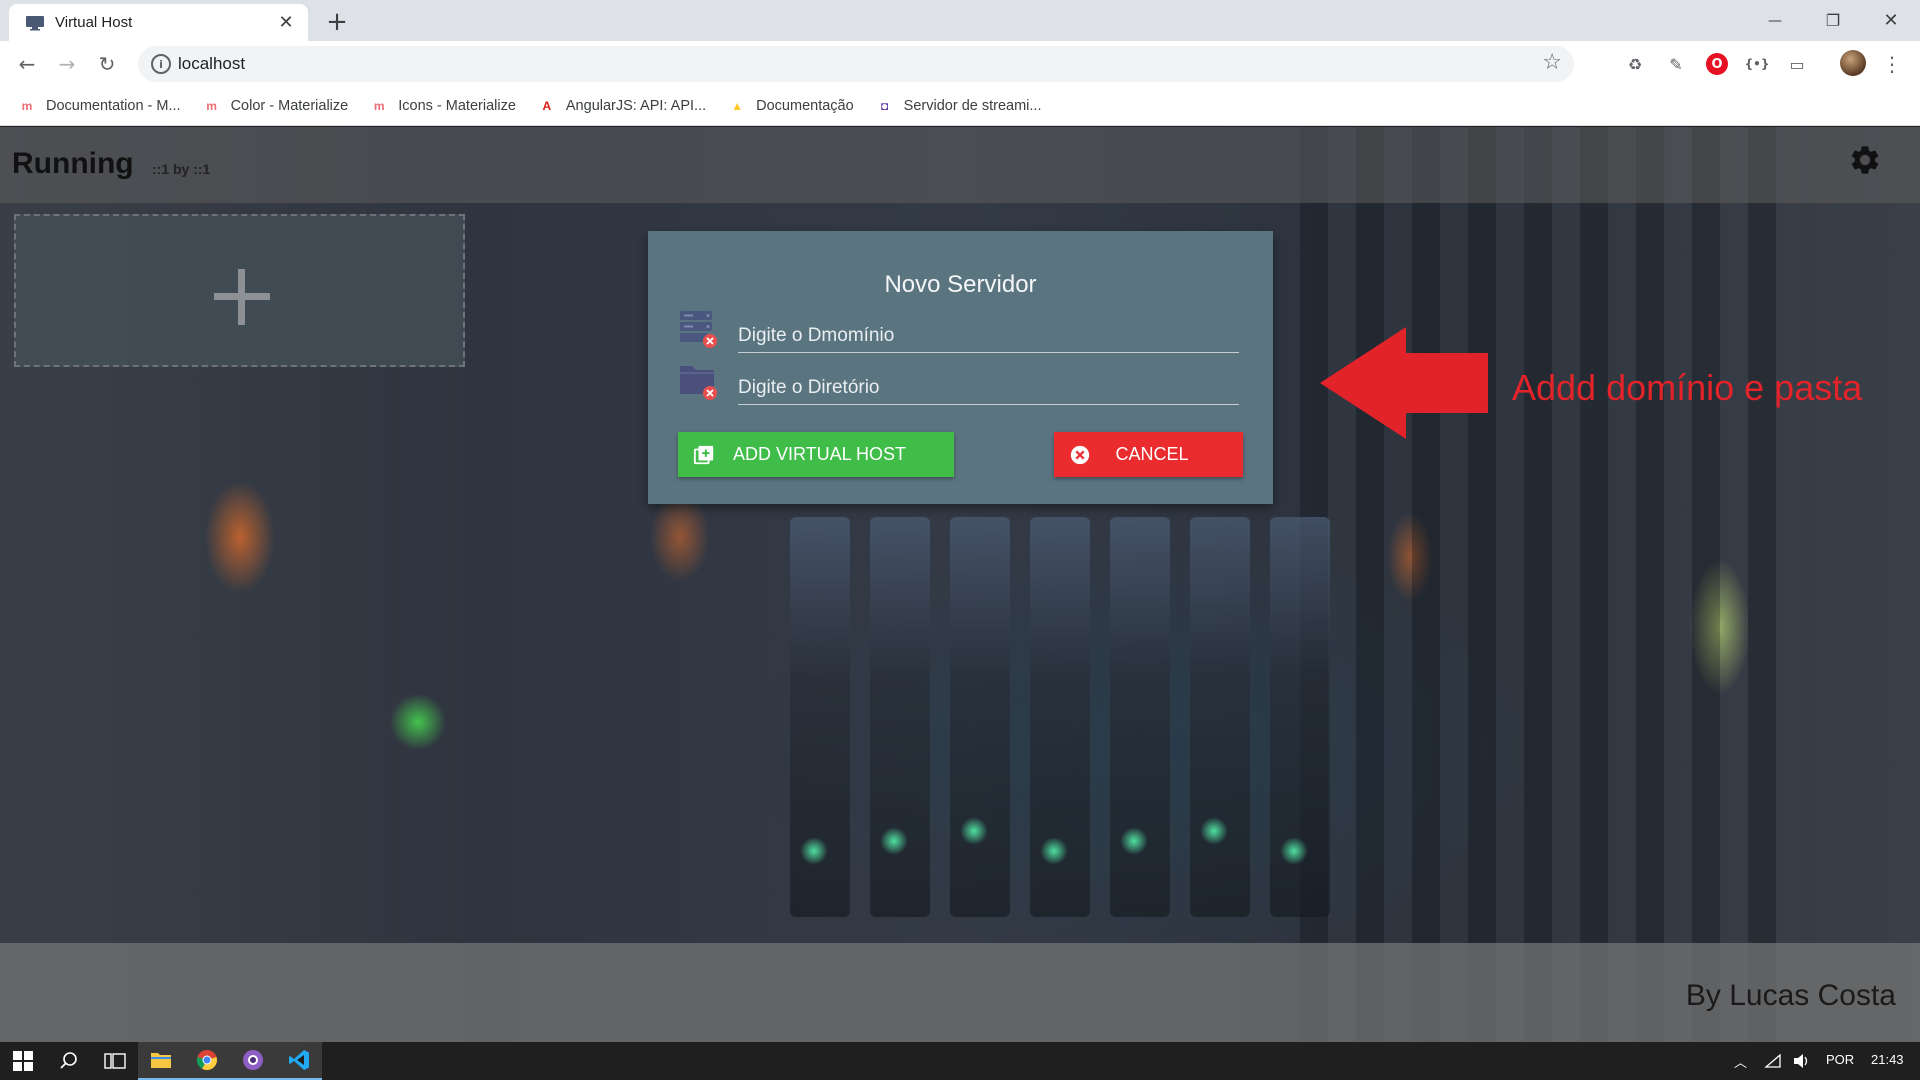  What do you see at coordinates (960, 1061) in the screenshot?
I see `windows-taskbar: ︿ POR 21:43` at bounding box center [960, 1061].